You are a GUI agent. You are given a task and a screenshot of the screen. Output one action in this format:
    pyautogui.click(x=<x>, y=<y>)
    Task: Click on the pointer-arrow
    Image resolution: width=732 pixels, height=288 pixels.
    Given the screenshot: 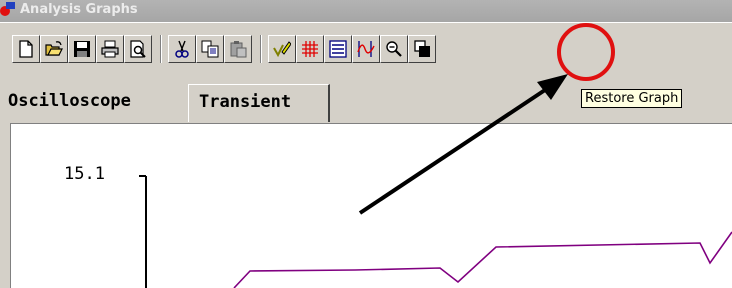 What is the action you would take?
    pyautogui.click(x=463, y=144)
    